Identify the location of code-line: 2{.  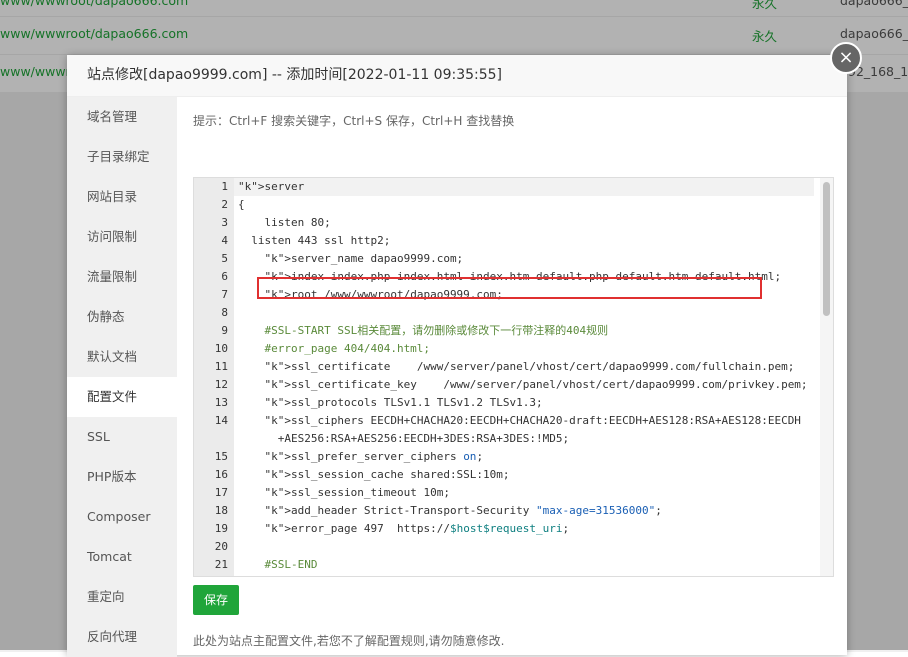
(504, 205).